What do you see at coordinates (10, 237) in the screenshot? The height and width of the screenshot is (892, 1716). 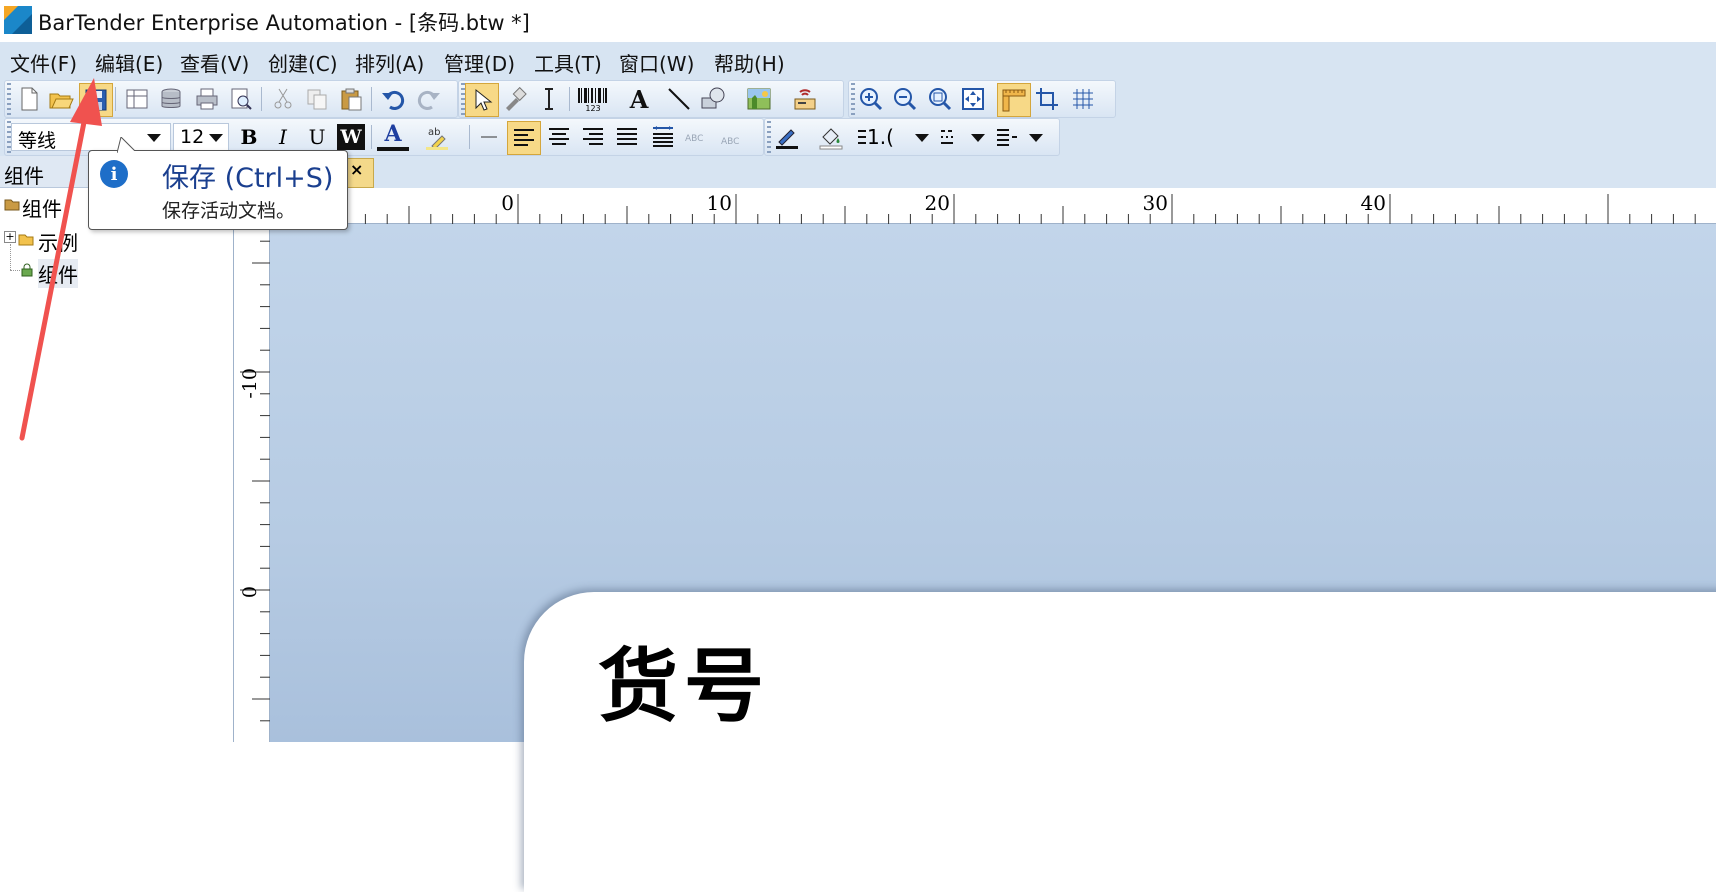 I see `expand-toggle-icon: +` at bounding box center [10, 237].